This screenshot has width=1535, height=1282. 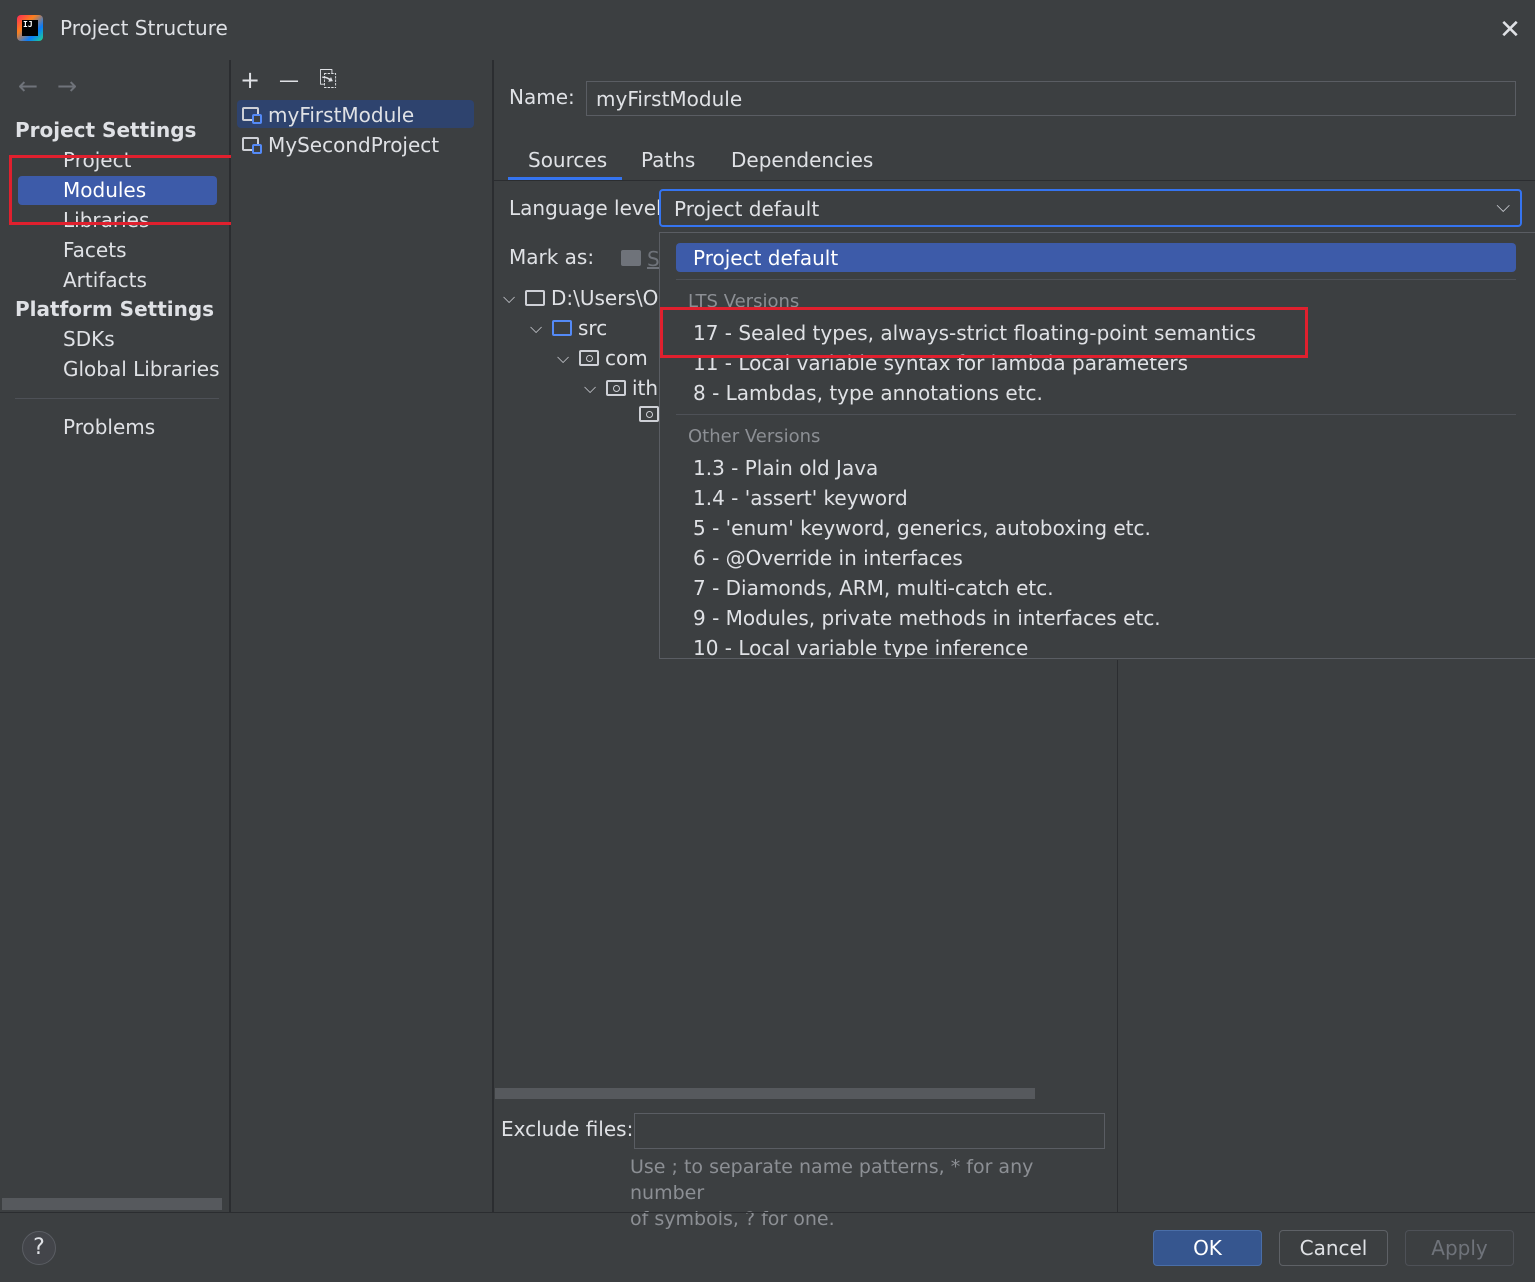 I want to click on tree-row-label: com, so click(x=626, y=358).